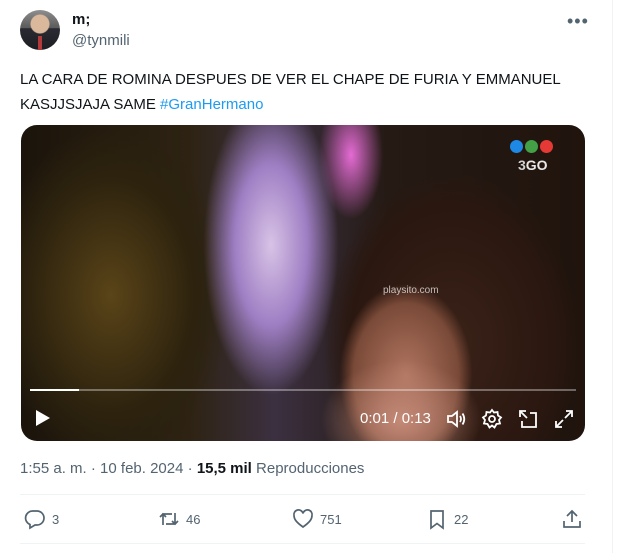 The image size is (617, 553). Describe the element at coordinates (456, 419) in the screenshot. I see `volume-icon` at that location.